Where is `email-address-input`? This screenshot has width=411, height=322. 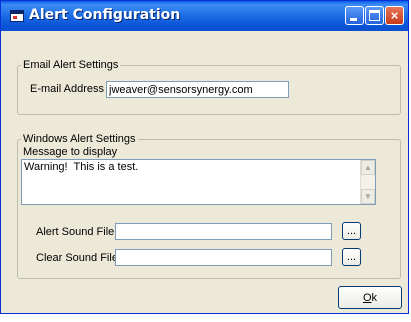 email-address-input is located at coordinates (197, 89).